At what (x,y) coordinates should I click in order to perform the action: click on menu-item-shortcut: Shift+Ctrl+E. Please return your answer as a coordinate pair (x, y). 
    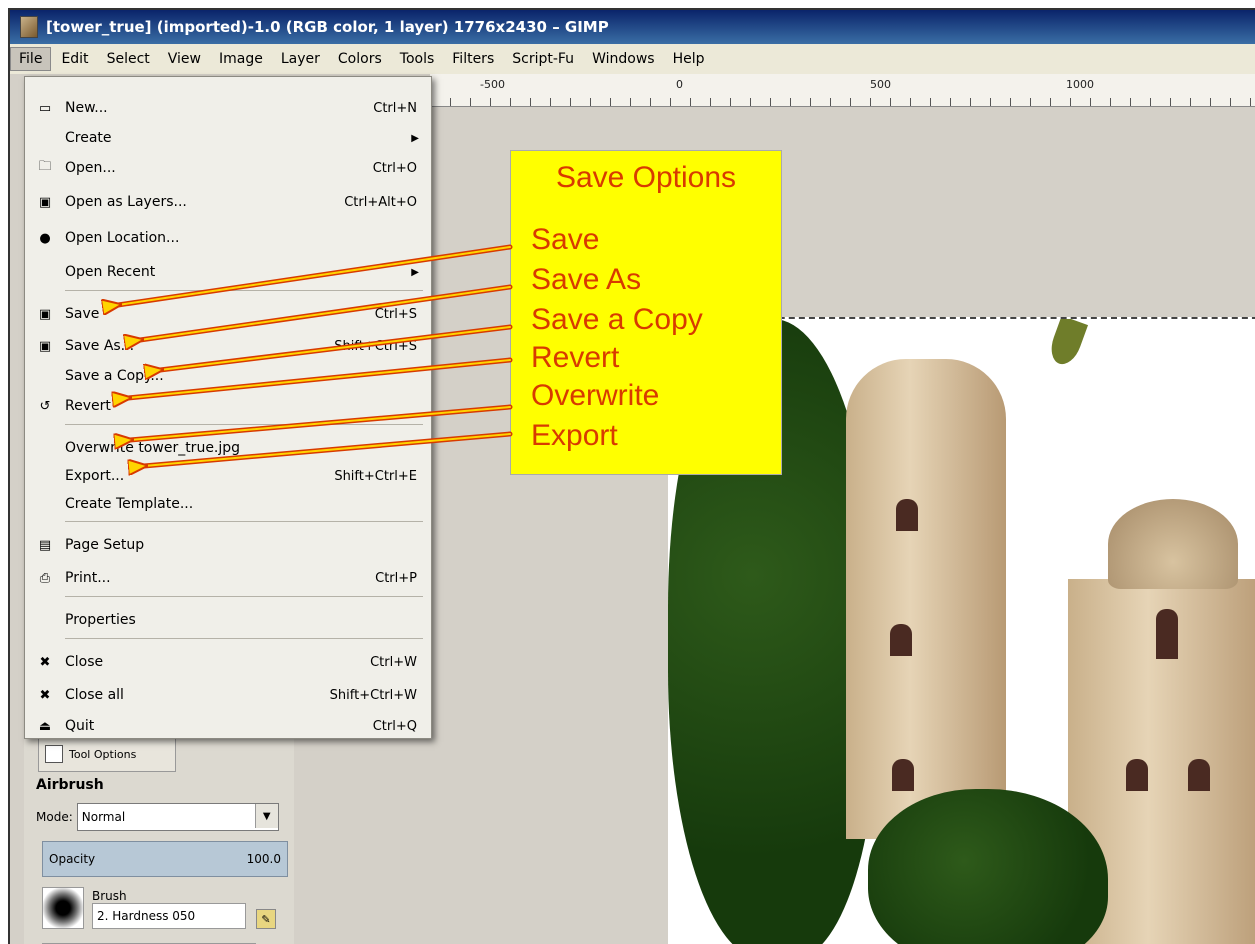
    Looking at the image, I should click on (375, 476).